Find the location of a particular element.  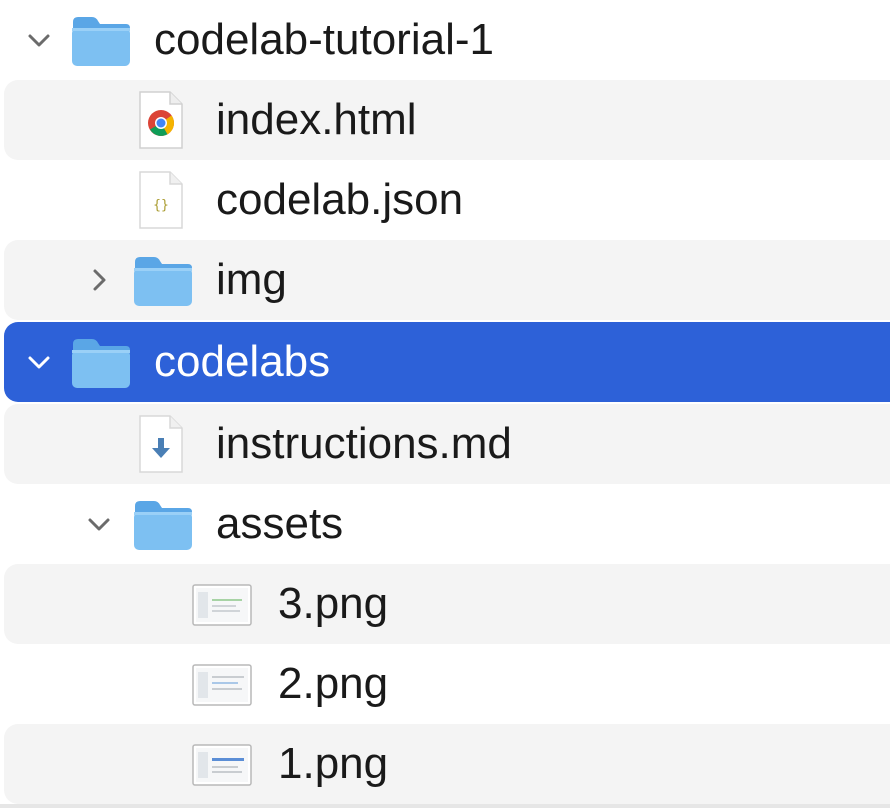

tree-row-img: img is located at coordinates (447, 280).